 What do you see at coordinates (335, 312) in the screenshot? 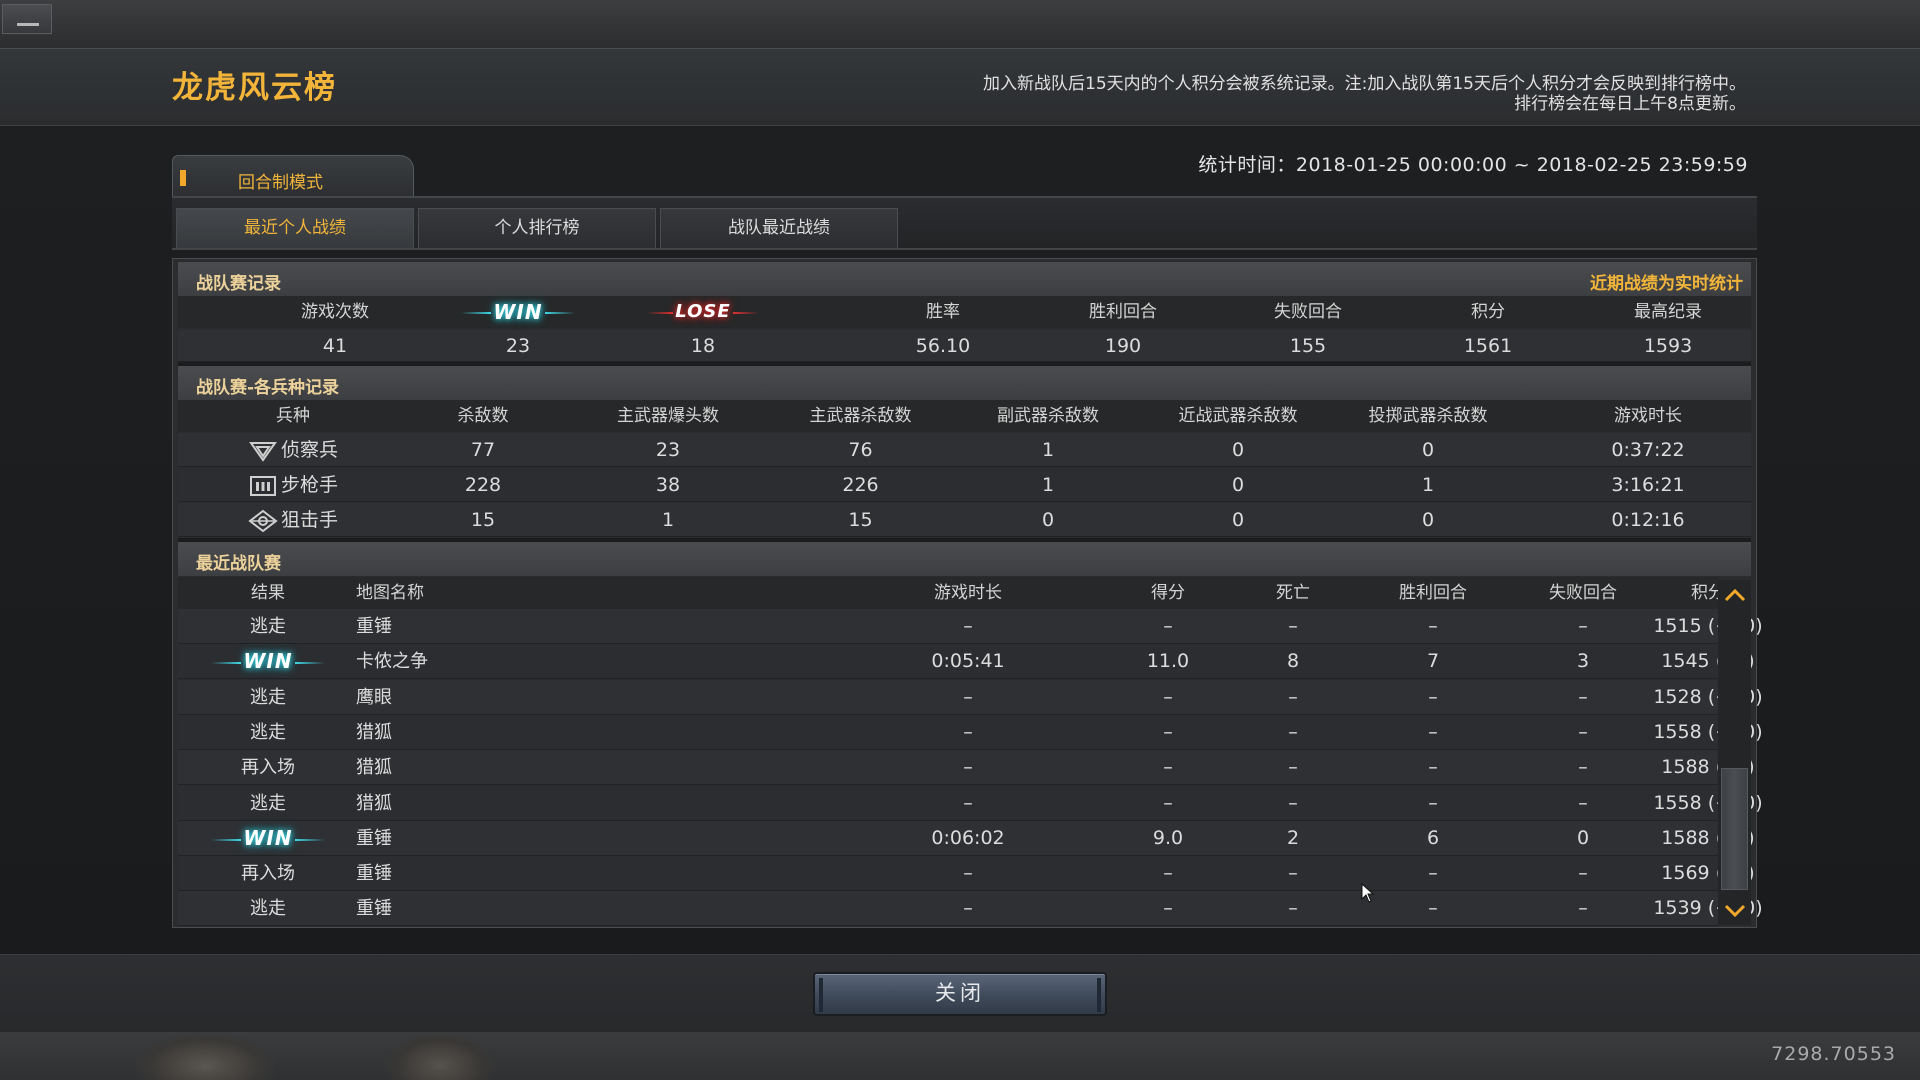
I see `col-games: 游戏次数` at bounding box center [335, 312].